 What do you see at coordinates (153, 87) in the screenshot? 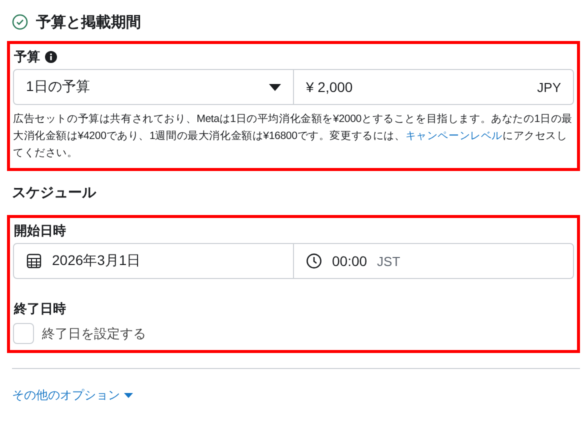
I see `budget-type-dropdown: 1日の予算` at bounding box center [153, 87].